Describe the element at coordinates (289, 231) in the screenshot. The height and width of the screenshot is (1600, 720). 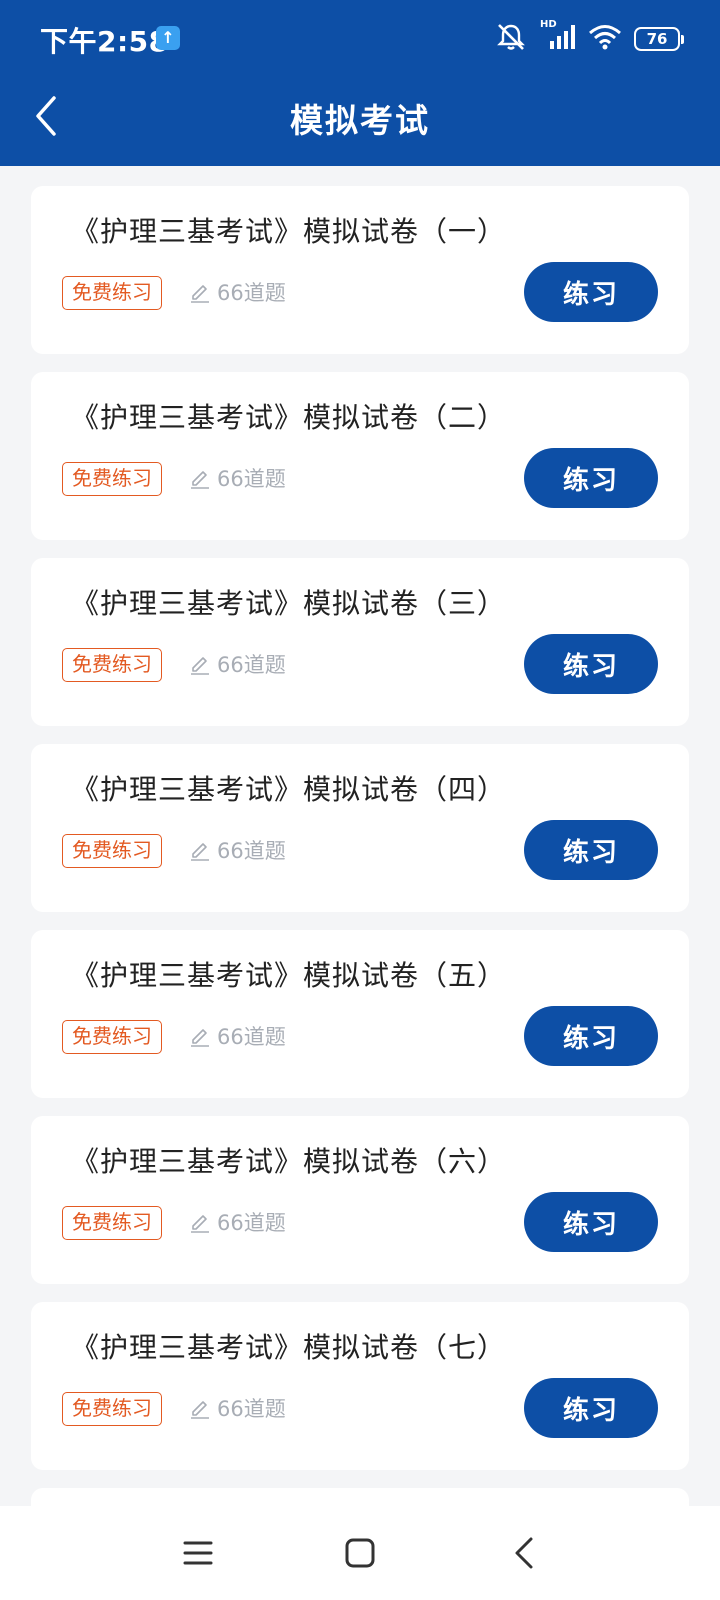
I see `exam-title: 《护理三基考试》模拟试卷（一）` at that location.